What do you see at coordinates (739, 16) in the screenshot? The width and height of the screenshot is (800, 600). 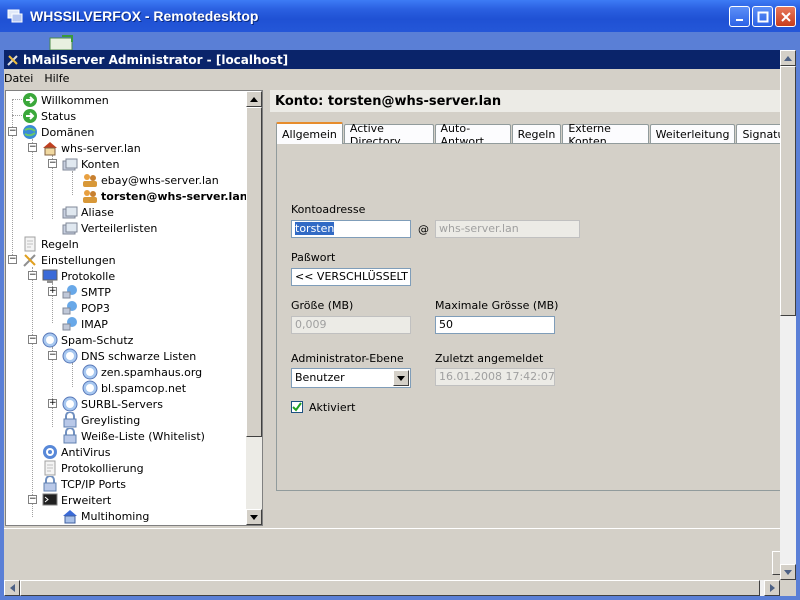 I see `minimize-button` at bounding box center [739, 16].